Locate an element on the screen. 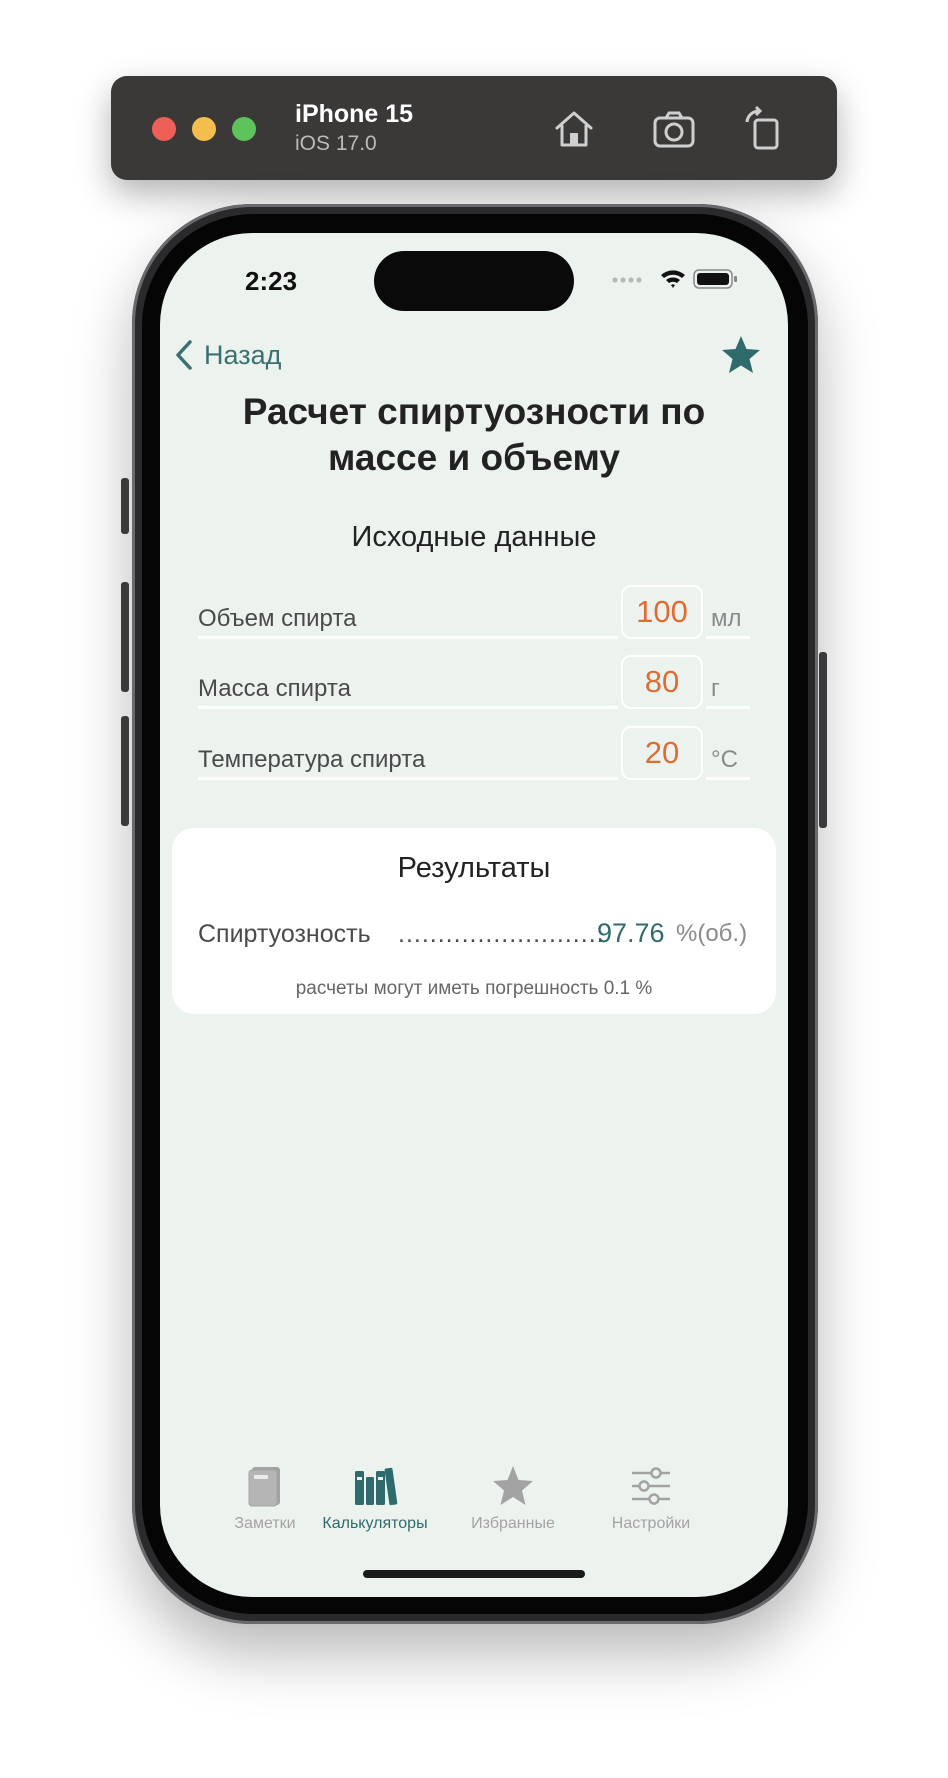 This screenshot has height=1778, width=948. minimize-window-button is located at coordinates (204, 129).